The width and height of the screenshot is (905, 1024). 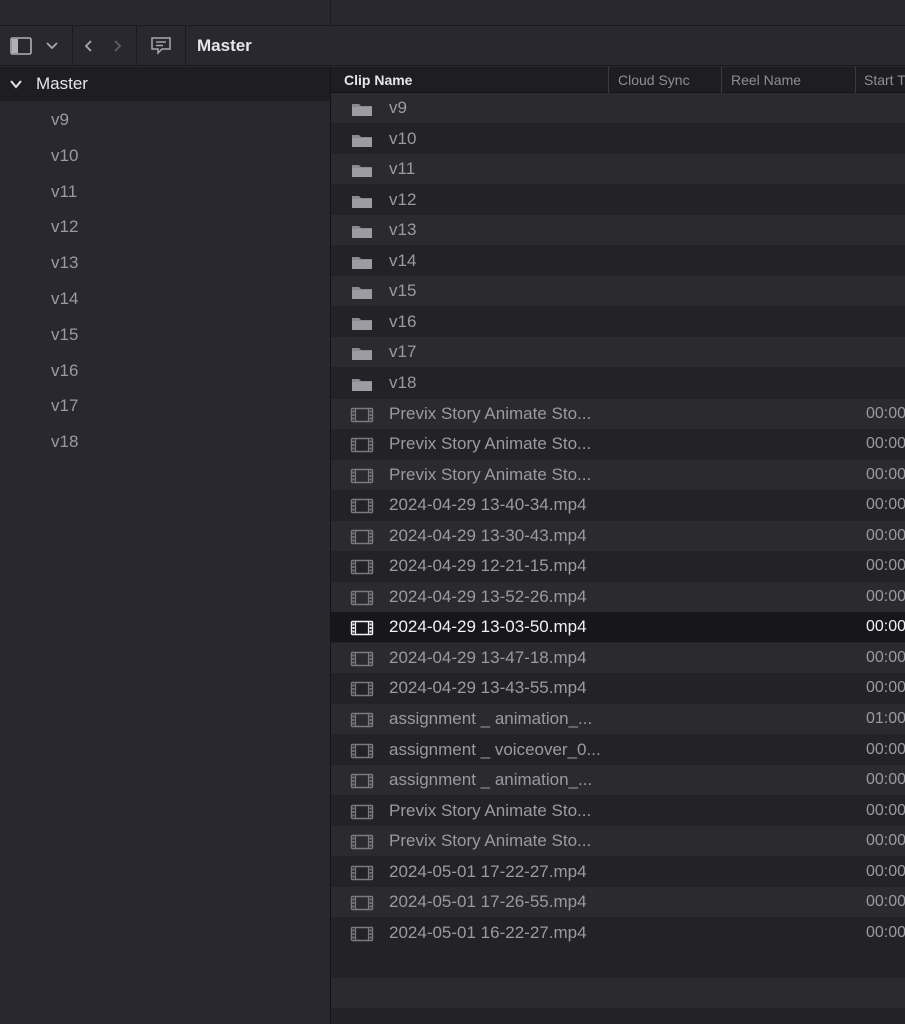 I want to click on folder-row: v14, so click(x=618, y=260).